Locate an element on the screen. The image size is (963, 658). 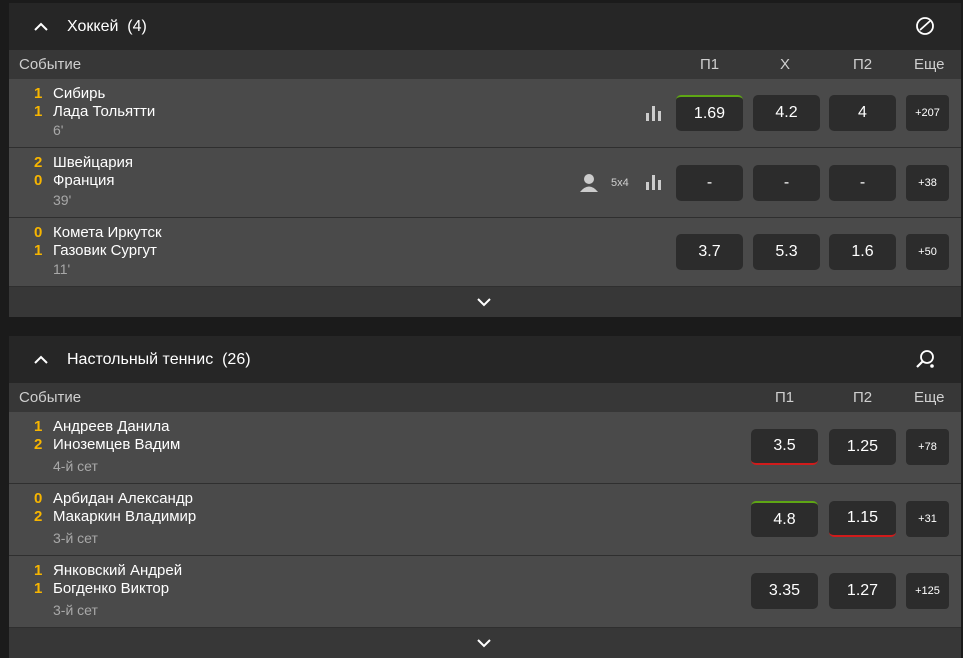
team-away: Франция is located at coordinates (83, 180).